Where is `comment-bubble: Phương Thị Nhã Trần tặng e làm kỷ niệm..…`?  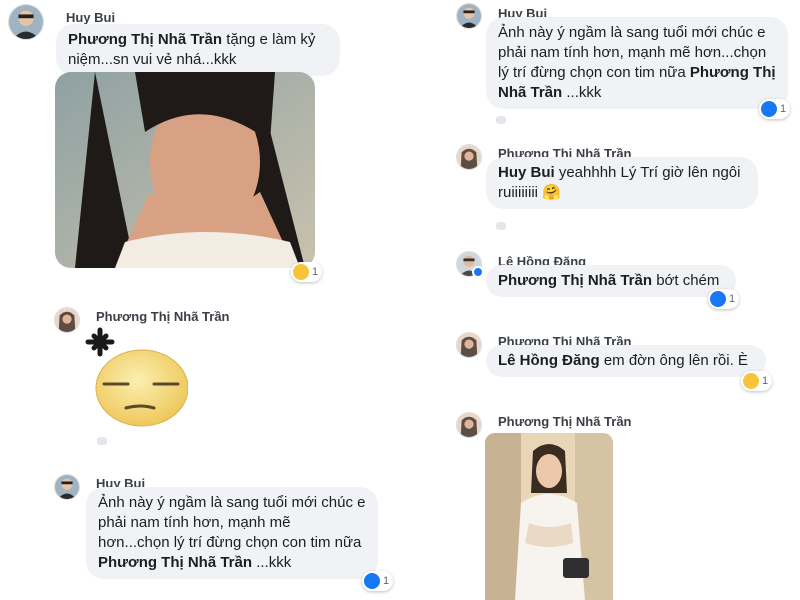 comment-bubble: Phương Thị Nhã Trần tặng e làm kỷ niệm..… is located at coordinates (198, 50).